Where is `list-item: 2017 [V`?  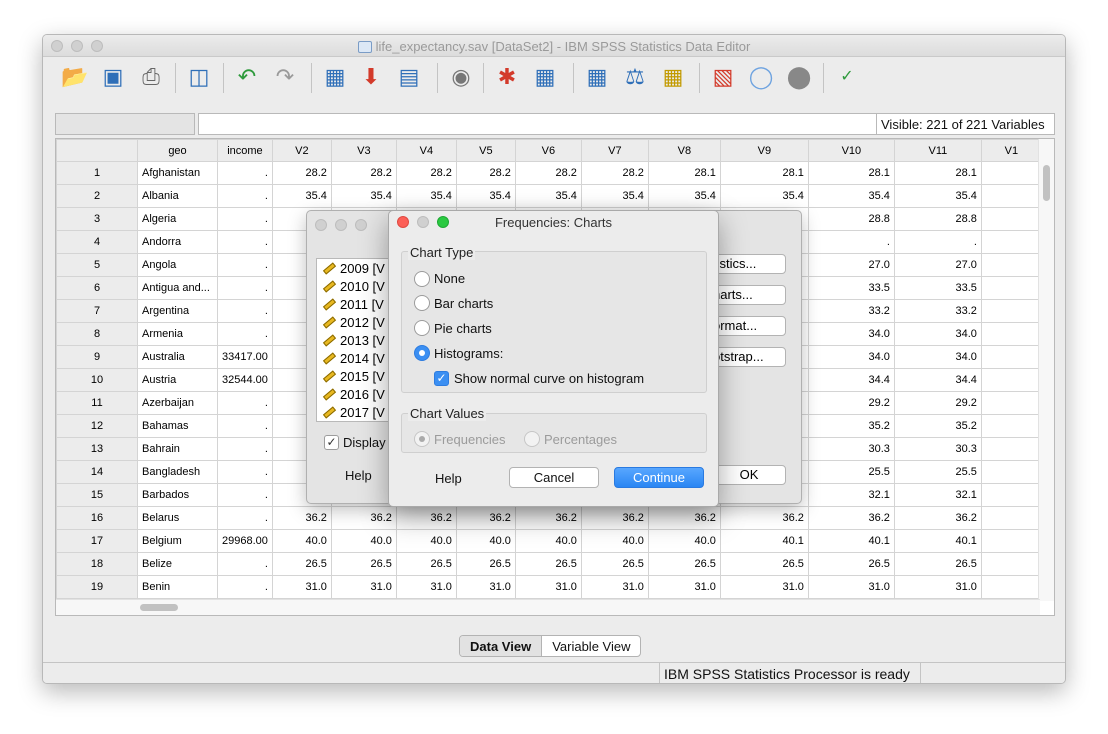
list-item: 2017 [V is located at coordinates (353, 412).